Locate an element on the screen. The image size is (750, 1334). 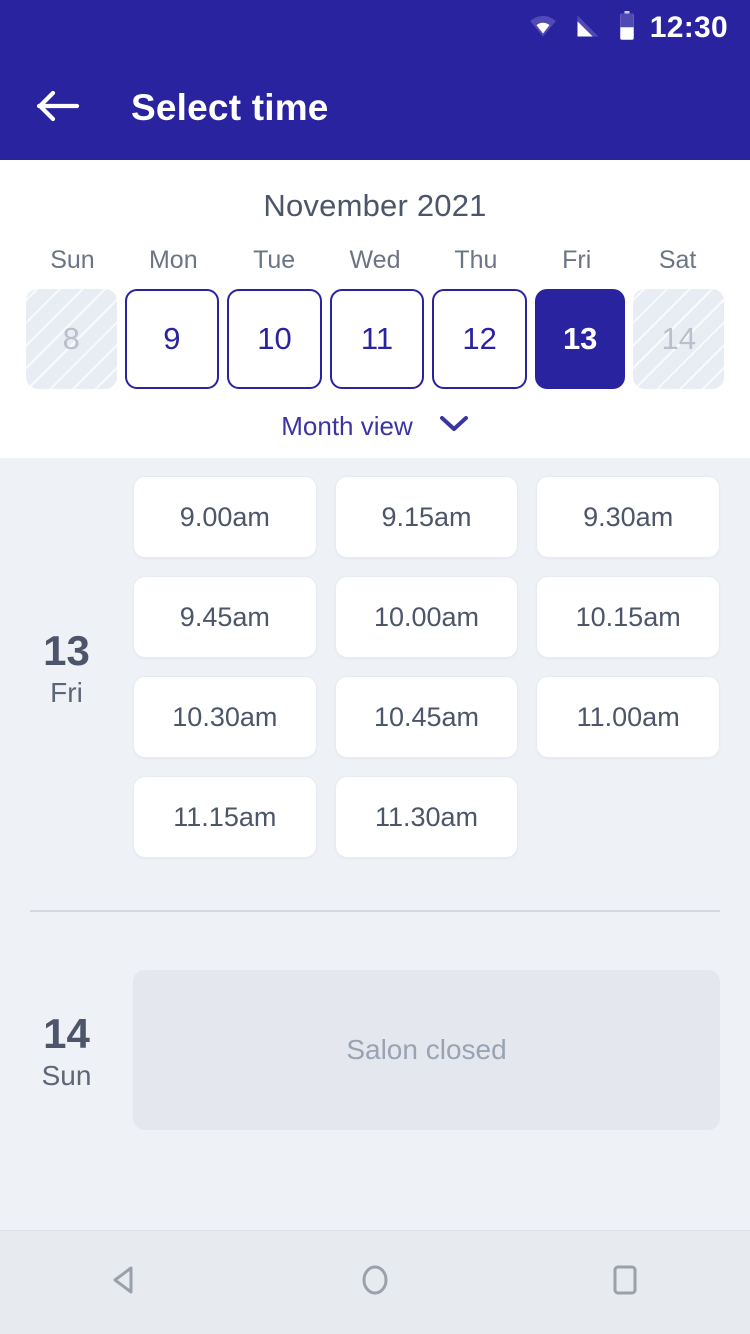
nav-back-button is located at coordinates (125, 1282).